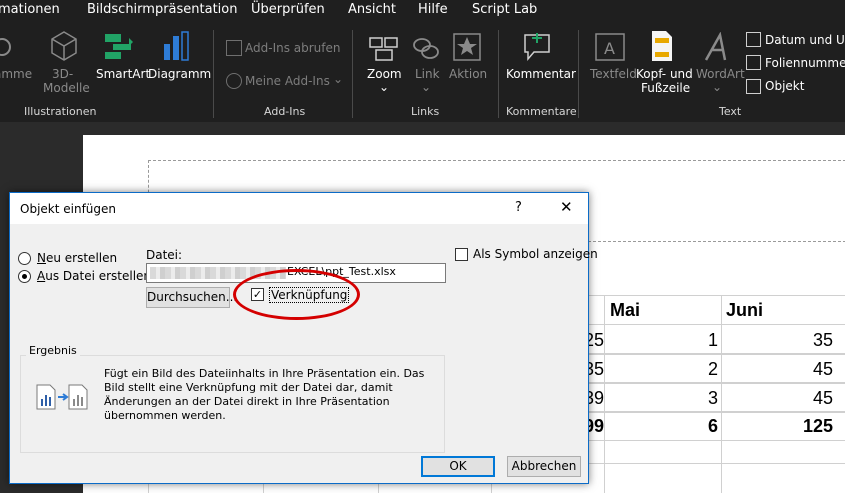 This screenshot has height=493, width=845. Describe the element at coordinates (60, 111) in the screenshot. I see `group-label-illustrationen: Illustrationen` at that location.